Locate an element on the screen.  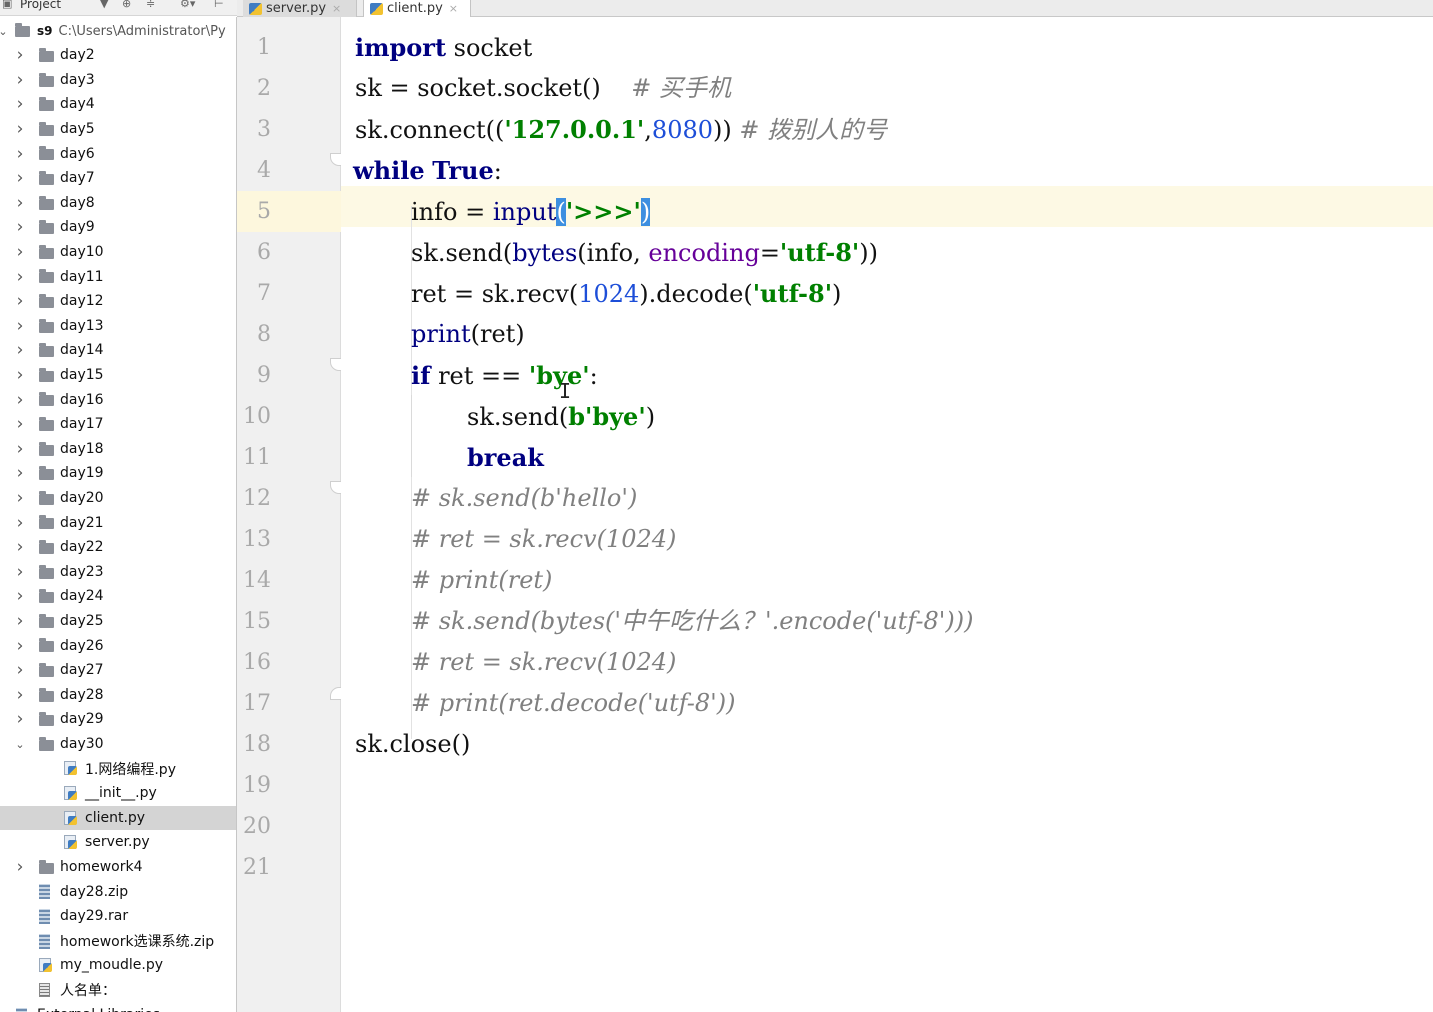
code-line-8: print(ret) is located at coordinates (468, 334).